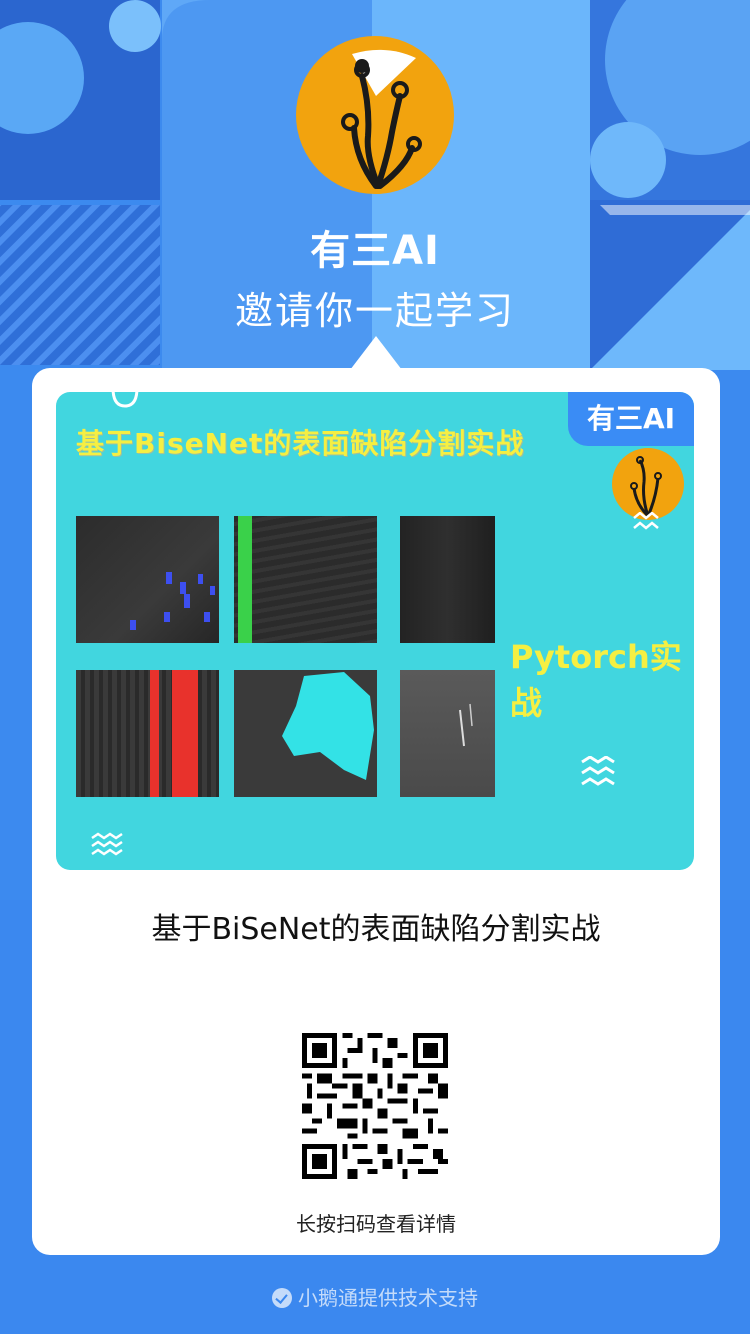 The height and width of the screenshot is (1334, 750). I want to click on qr-hint: 长按扫码查看详情, so click(376, 1224).